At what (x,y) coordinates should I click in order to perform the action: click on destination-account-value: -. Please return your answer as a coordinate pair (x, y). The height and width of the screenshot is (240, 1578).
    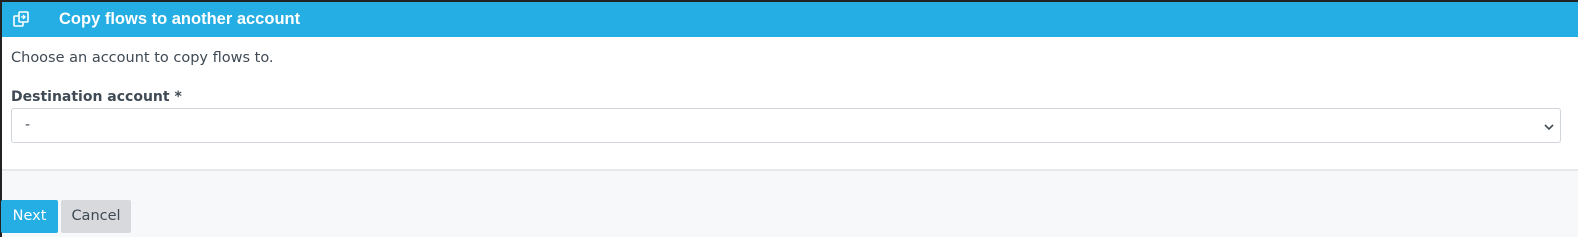
    Looking at the image, I should click on (28, 125).